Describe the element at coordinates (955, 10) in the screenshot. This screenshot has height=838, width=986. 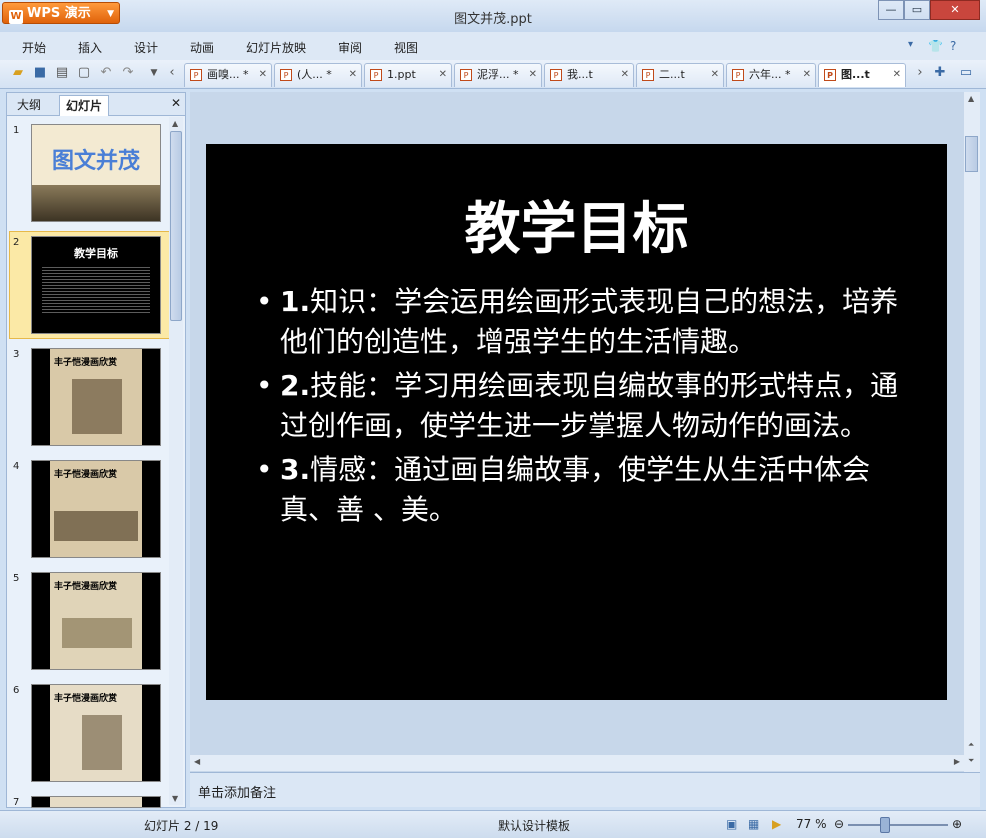
I see `close-button: ✕` at that location.